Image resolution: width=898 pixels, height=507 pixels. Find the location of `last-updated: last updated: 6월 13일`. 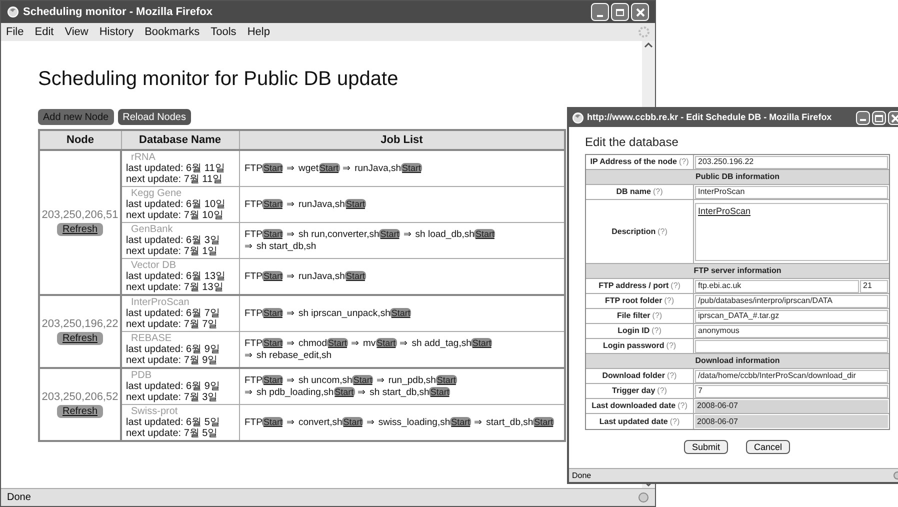

last-updated: last updated: 6월 13일 is located at coordinates (176, 276).